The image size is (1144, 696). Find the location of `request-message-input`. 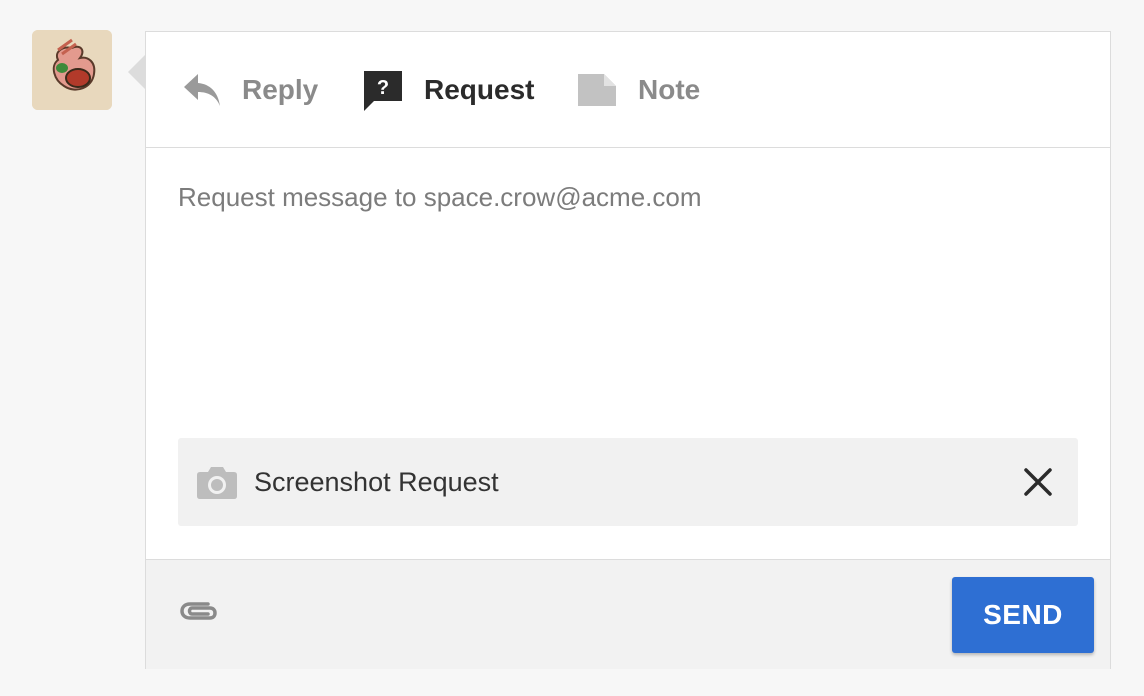

request-message-input is located at coordinates (628, 197).